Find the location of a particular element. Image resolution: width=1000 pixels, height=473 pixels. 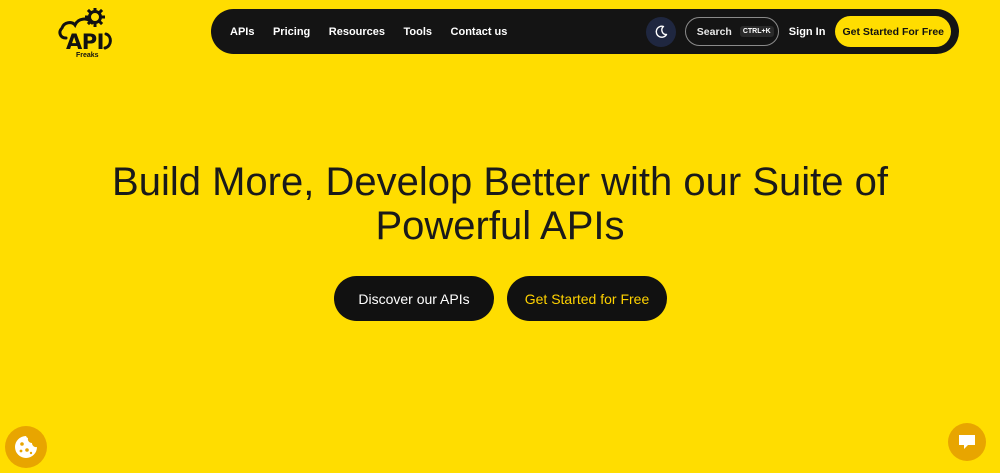

cookie-icon is located at coordinates (26, 447).